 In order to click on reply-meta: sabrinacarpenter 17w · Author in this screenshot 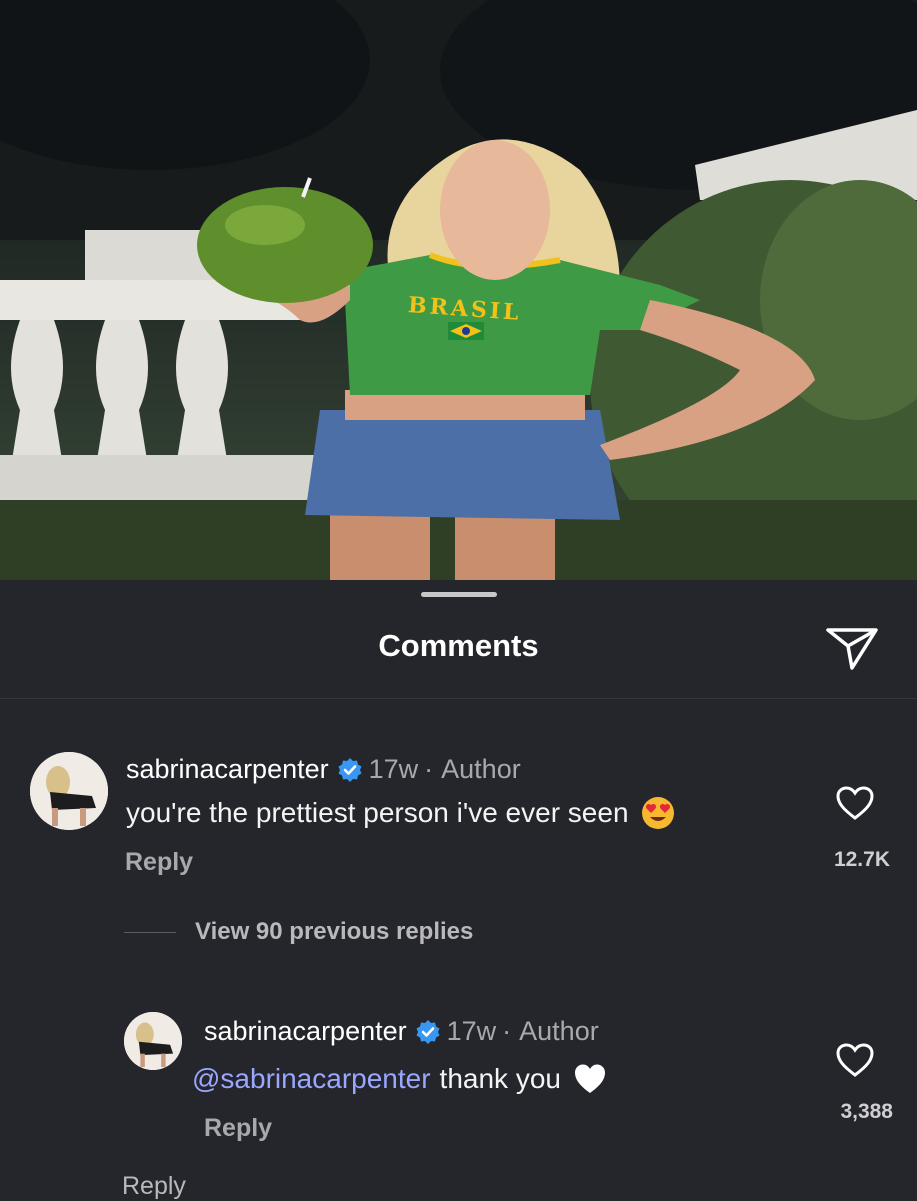, I will do `click(401, 1031)`.